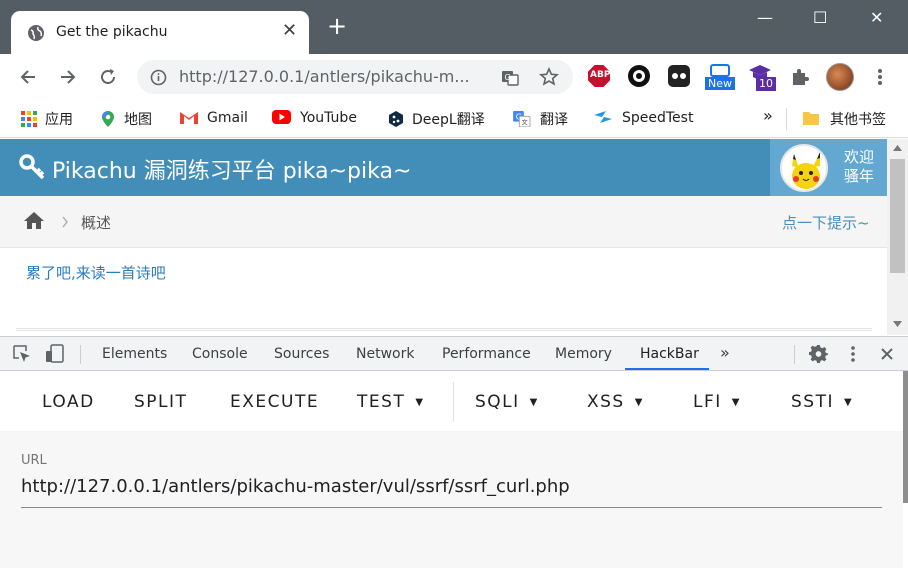 The height and width of the screenshot is (568, 908). Describe the element at coordinates (443, 167) in the screenshot. I see `site-header: Pikachu 漏洞练习平台 pika~pika~ 欢迎 骚年` at that location.